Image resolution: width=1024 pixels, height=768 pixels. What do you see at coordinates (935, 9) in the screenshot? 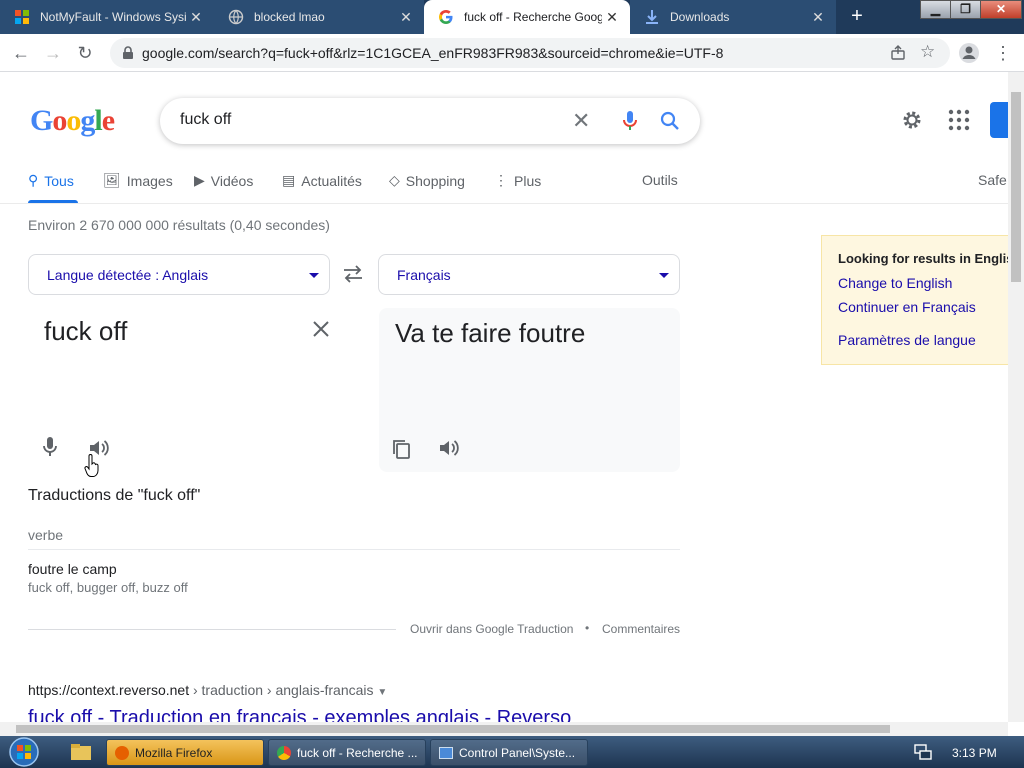
I see `minimize-button: ▁` at bounding box center [935, 9].